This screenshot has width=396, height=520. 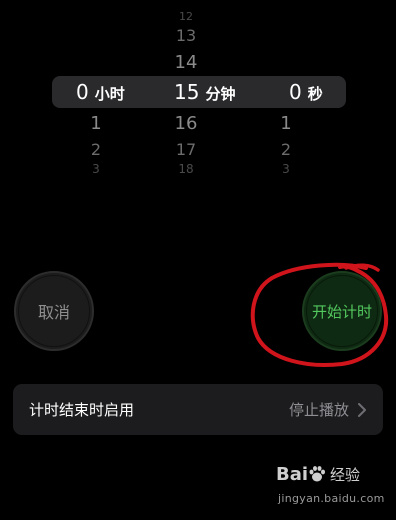 I want to click on hours-unit: 小时, so click(x=109, y=94).